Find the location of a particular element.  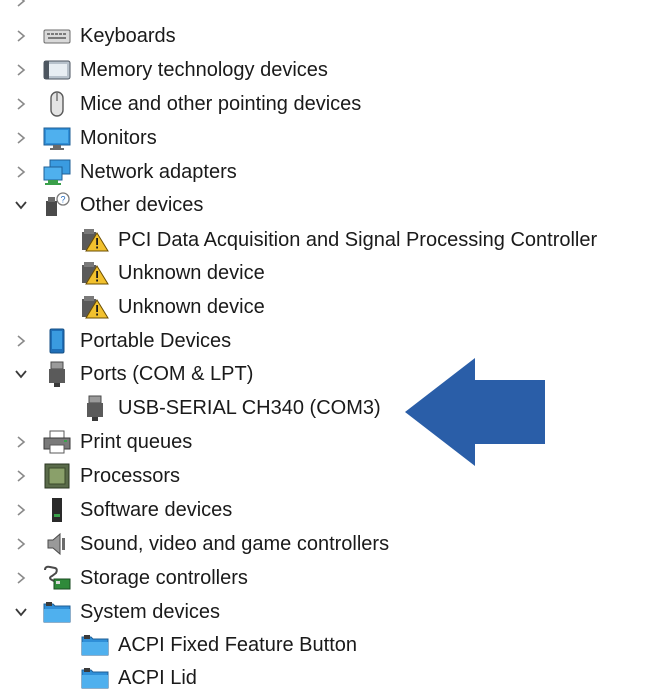

tree-item-label: Memory technology devices is located at coordinates (204, 70).